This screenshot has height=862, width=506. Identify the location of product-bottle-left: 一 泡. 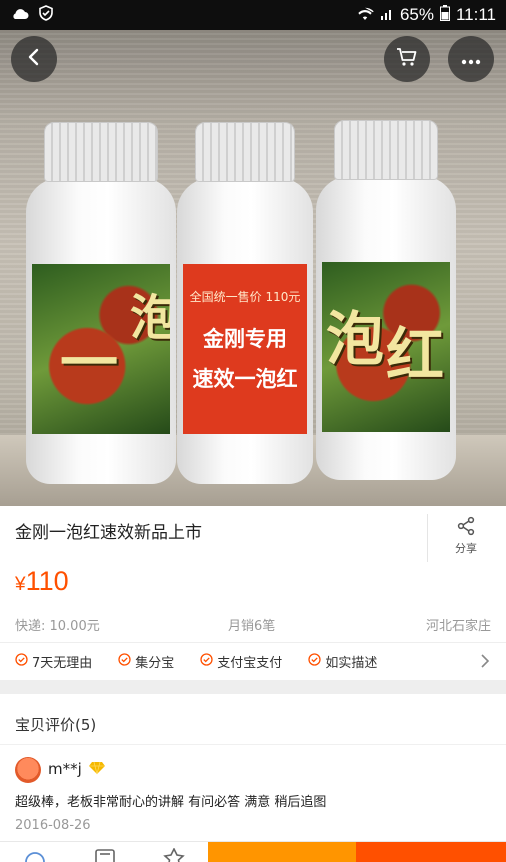
(101, 303).